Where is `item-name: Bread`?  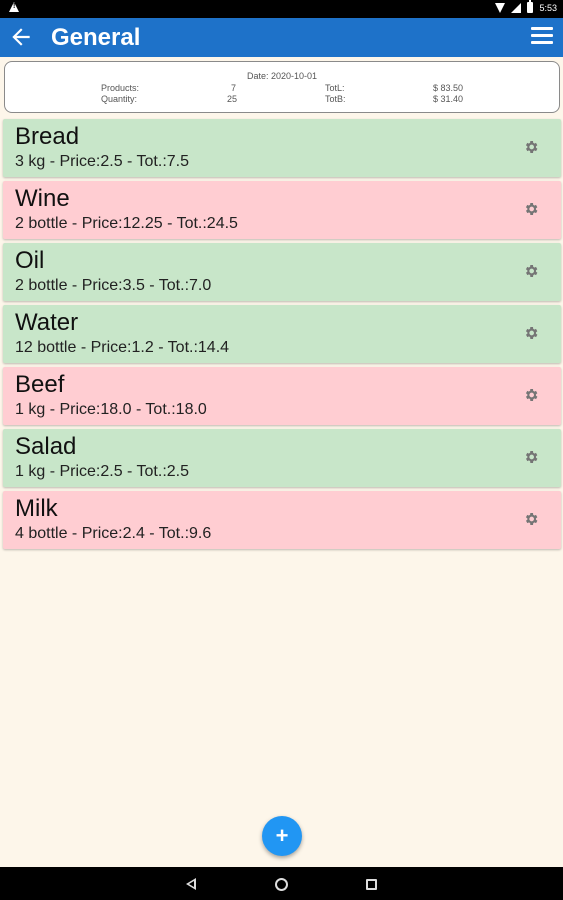
item-name: Bread is located at coordinates (47, 136).